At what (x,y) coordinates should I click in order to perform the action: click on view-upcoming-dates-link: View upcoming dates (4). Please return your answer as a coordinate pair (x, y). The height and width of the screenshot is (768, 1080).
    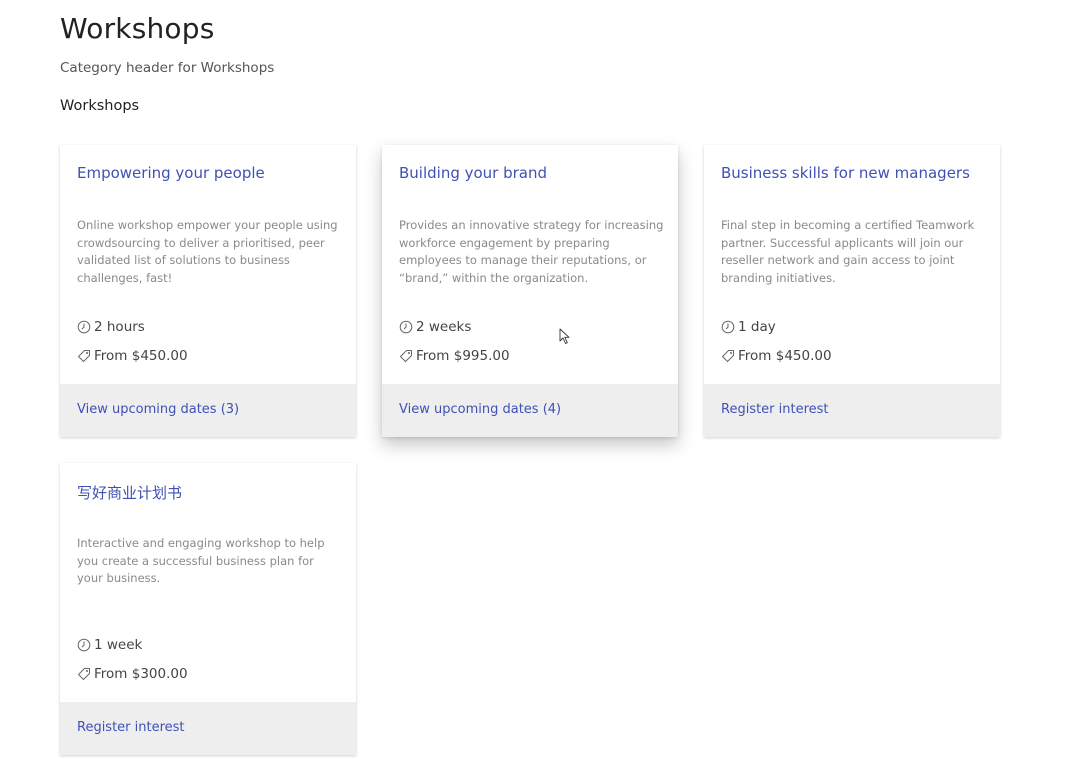
    Looking at the image, I should click on (480, 409).